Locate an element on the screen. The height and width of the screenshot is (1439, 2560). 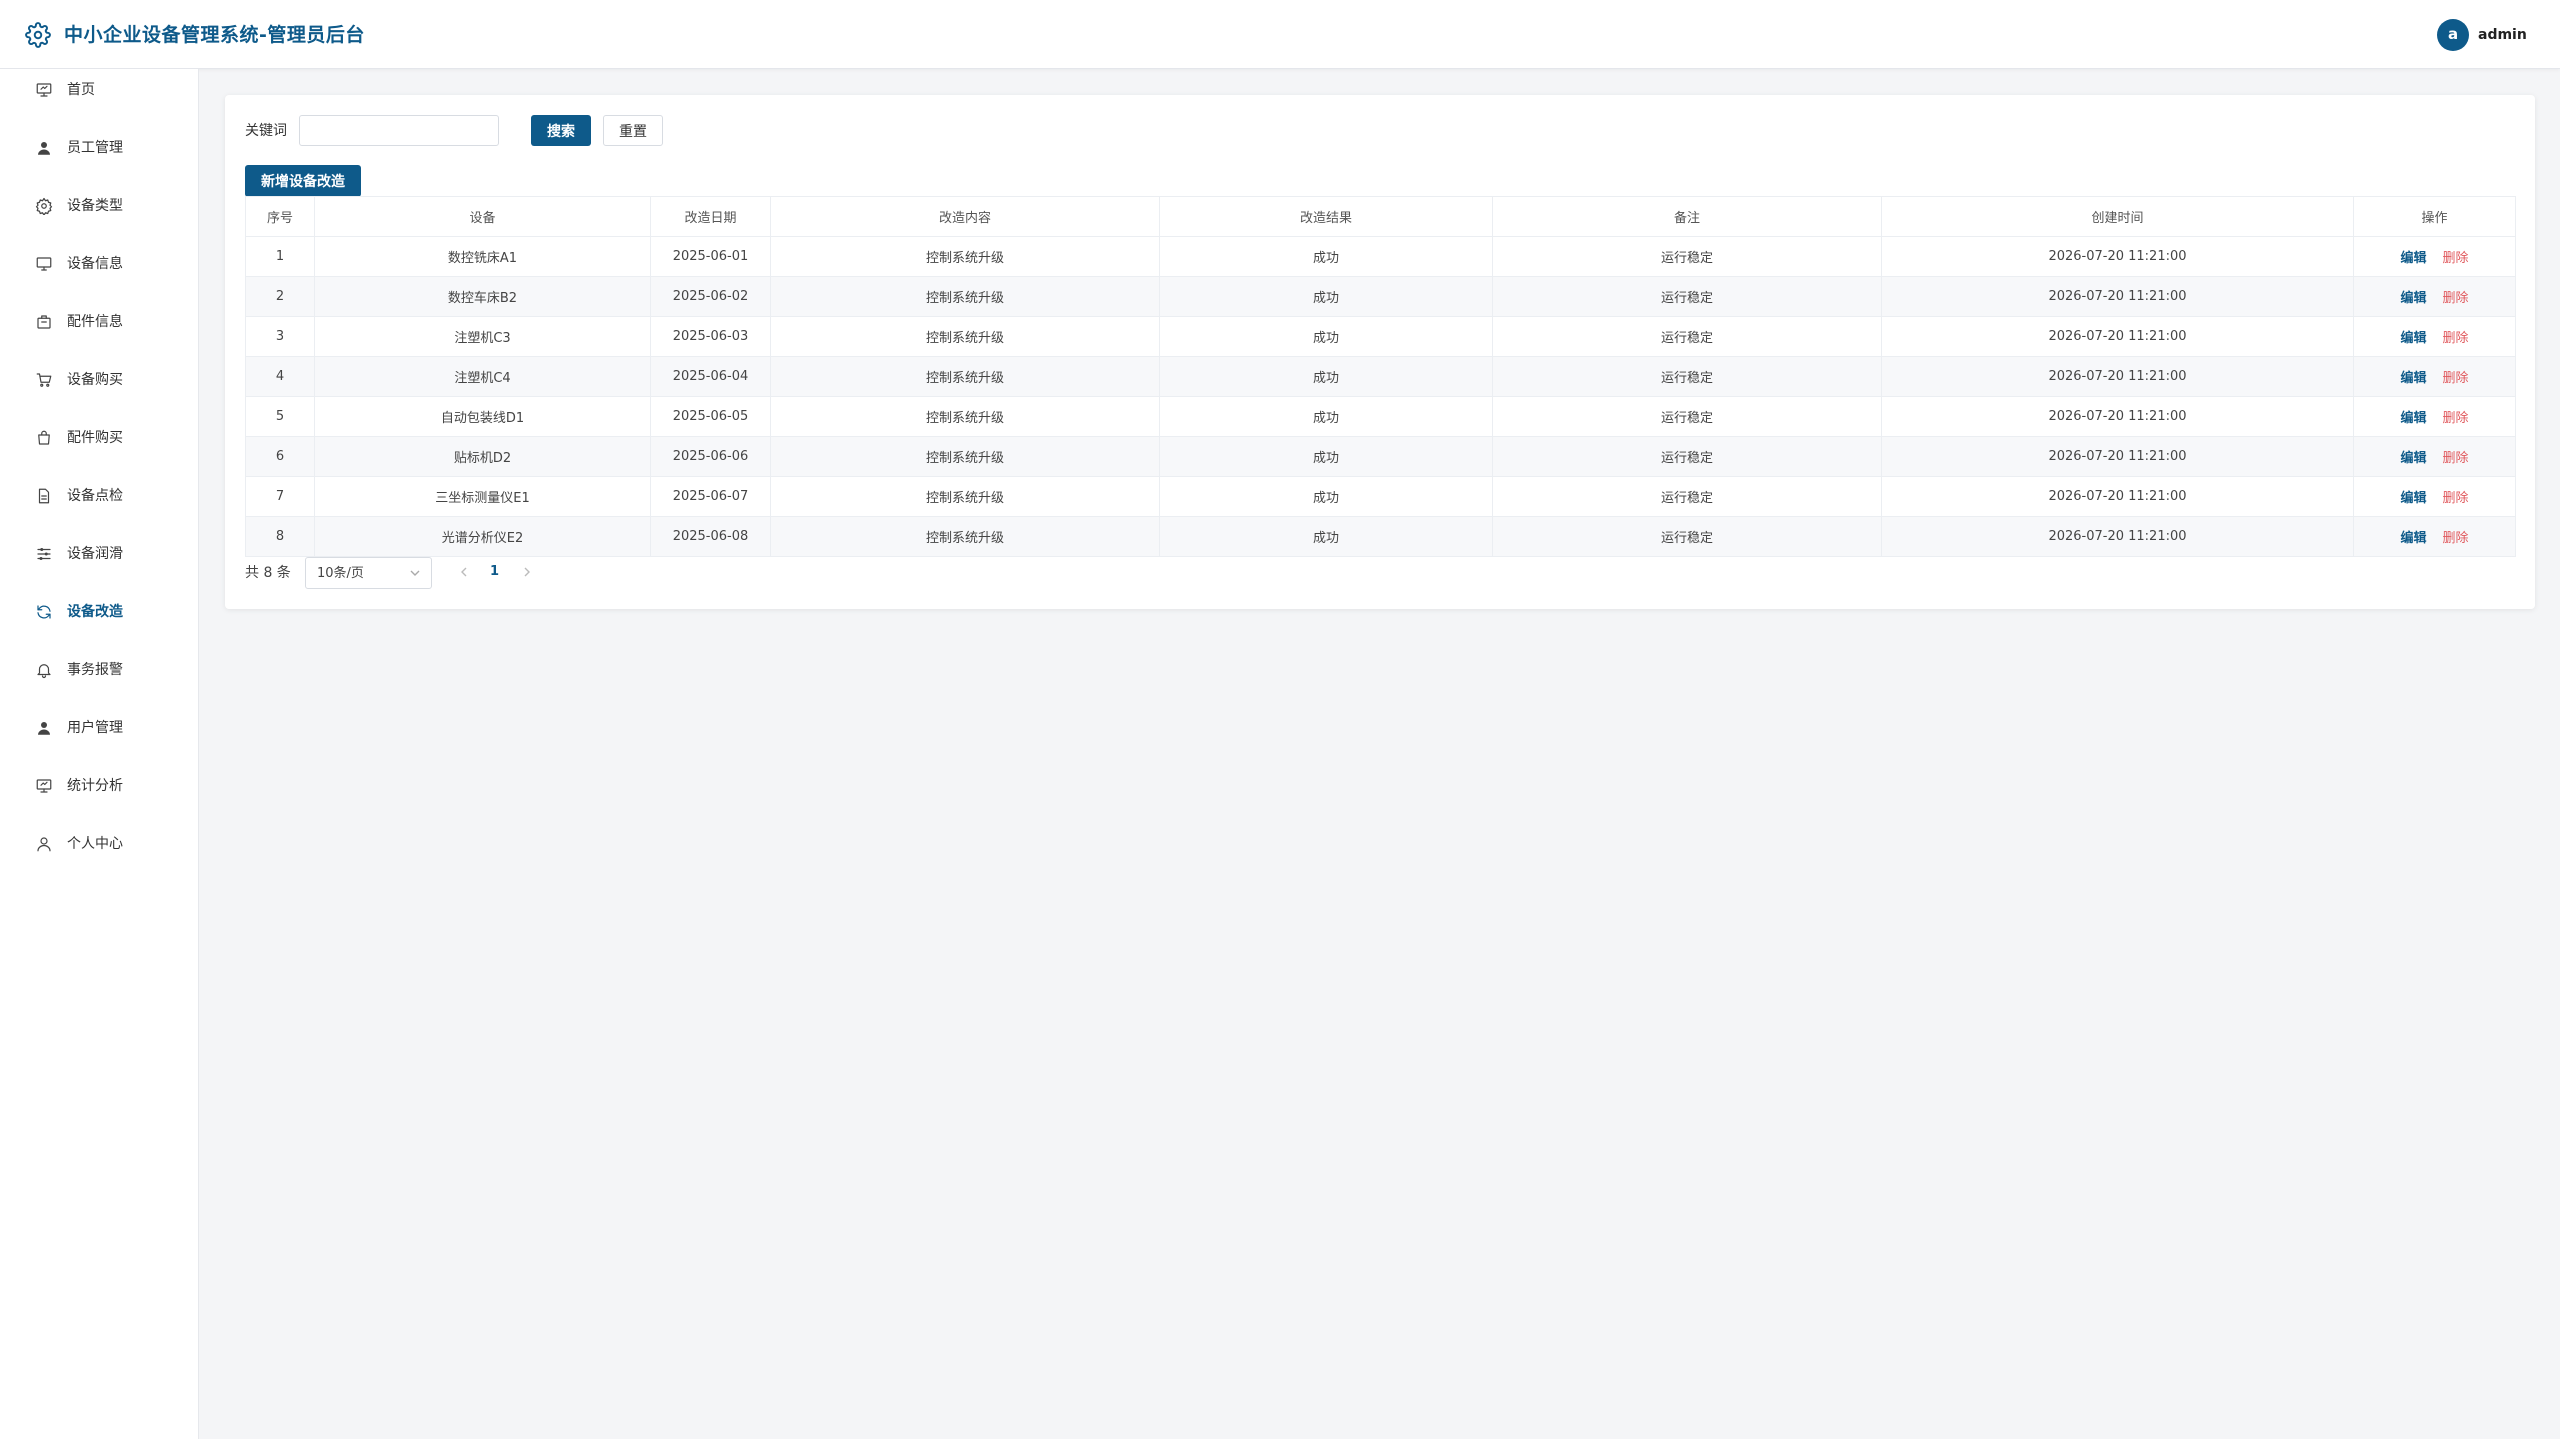
sidebar-item-label: 个人中心 is located at coordinates (95, 844).